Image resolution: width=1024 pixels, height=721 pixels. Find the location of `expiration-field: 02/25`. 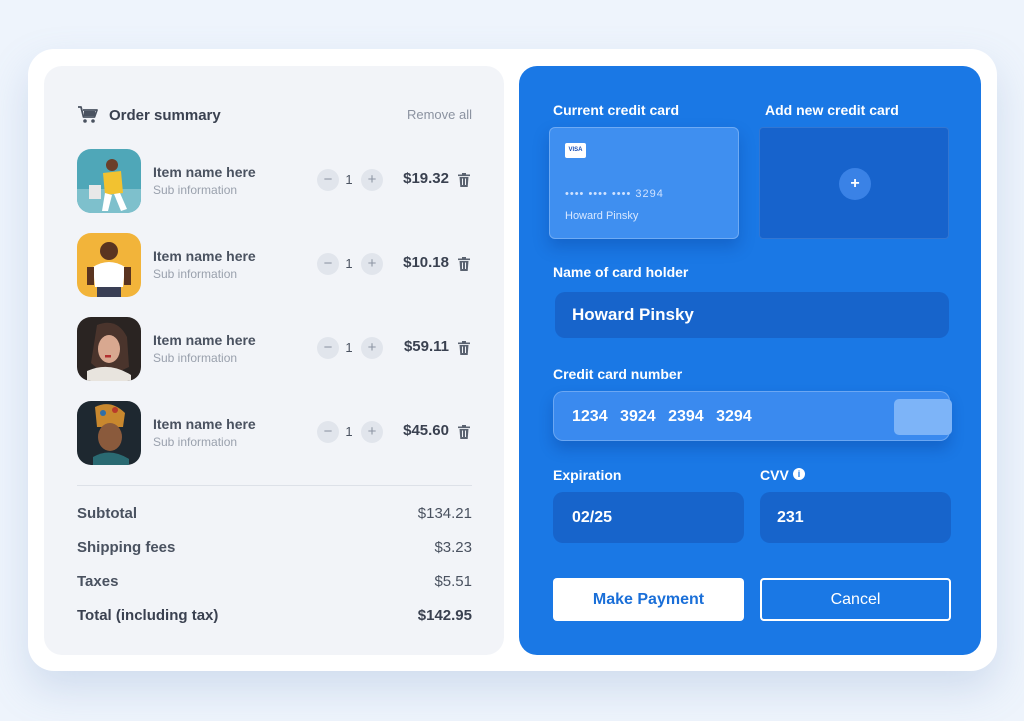

expiration-field: 02/25 is located at coordinates (648, 517).